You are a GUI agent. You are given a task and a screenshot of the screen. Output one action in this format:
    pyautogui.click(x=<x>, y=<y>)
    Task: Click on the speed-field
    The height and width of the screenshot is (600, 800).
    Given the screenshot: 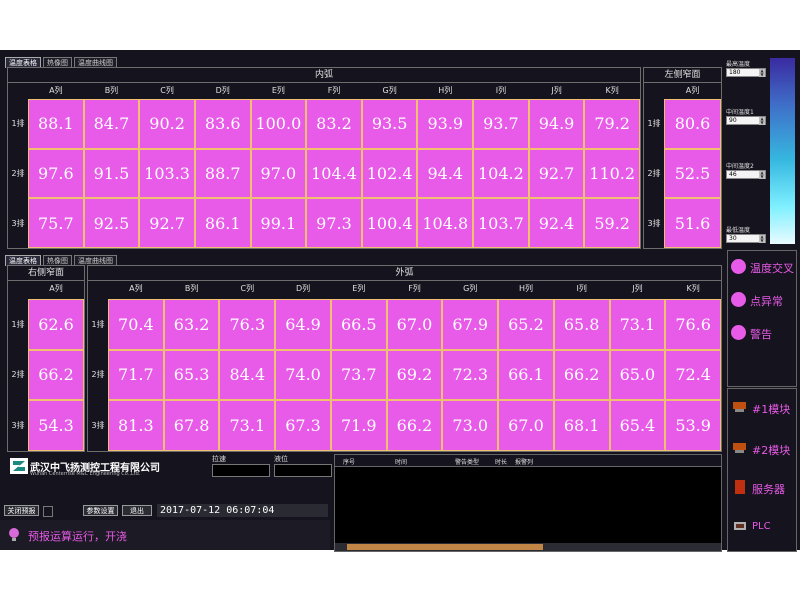 What is the action you would take?
    pyautogui.click(x=241, y=470)
    